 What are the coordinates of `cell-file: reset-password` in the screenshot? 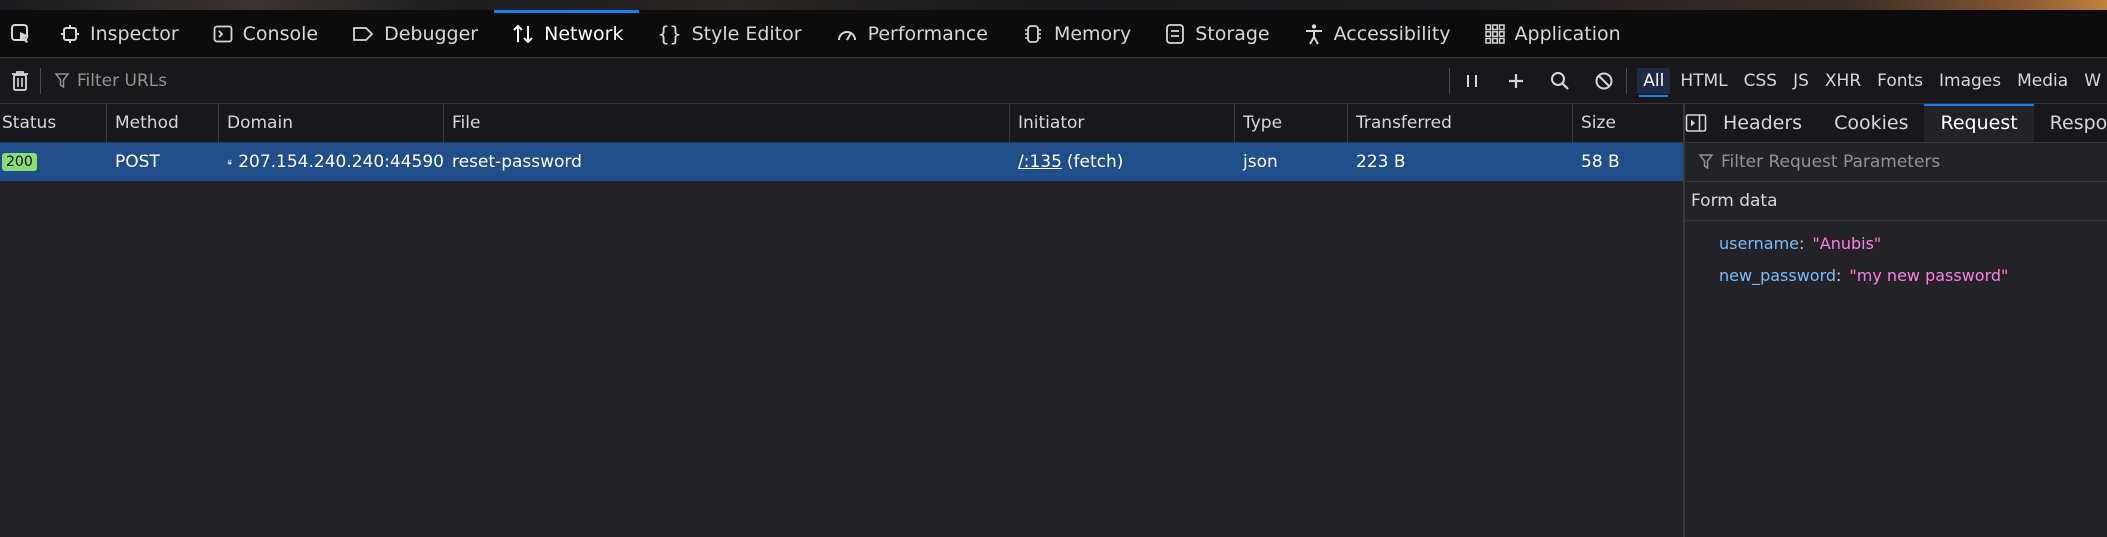 It's located at (517, 162).